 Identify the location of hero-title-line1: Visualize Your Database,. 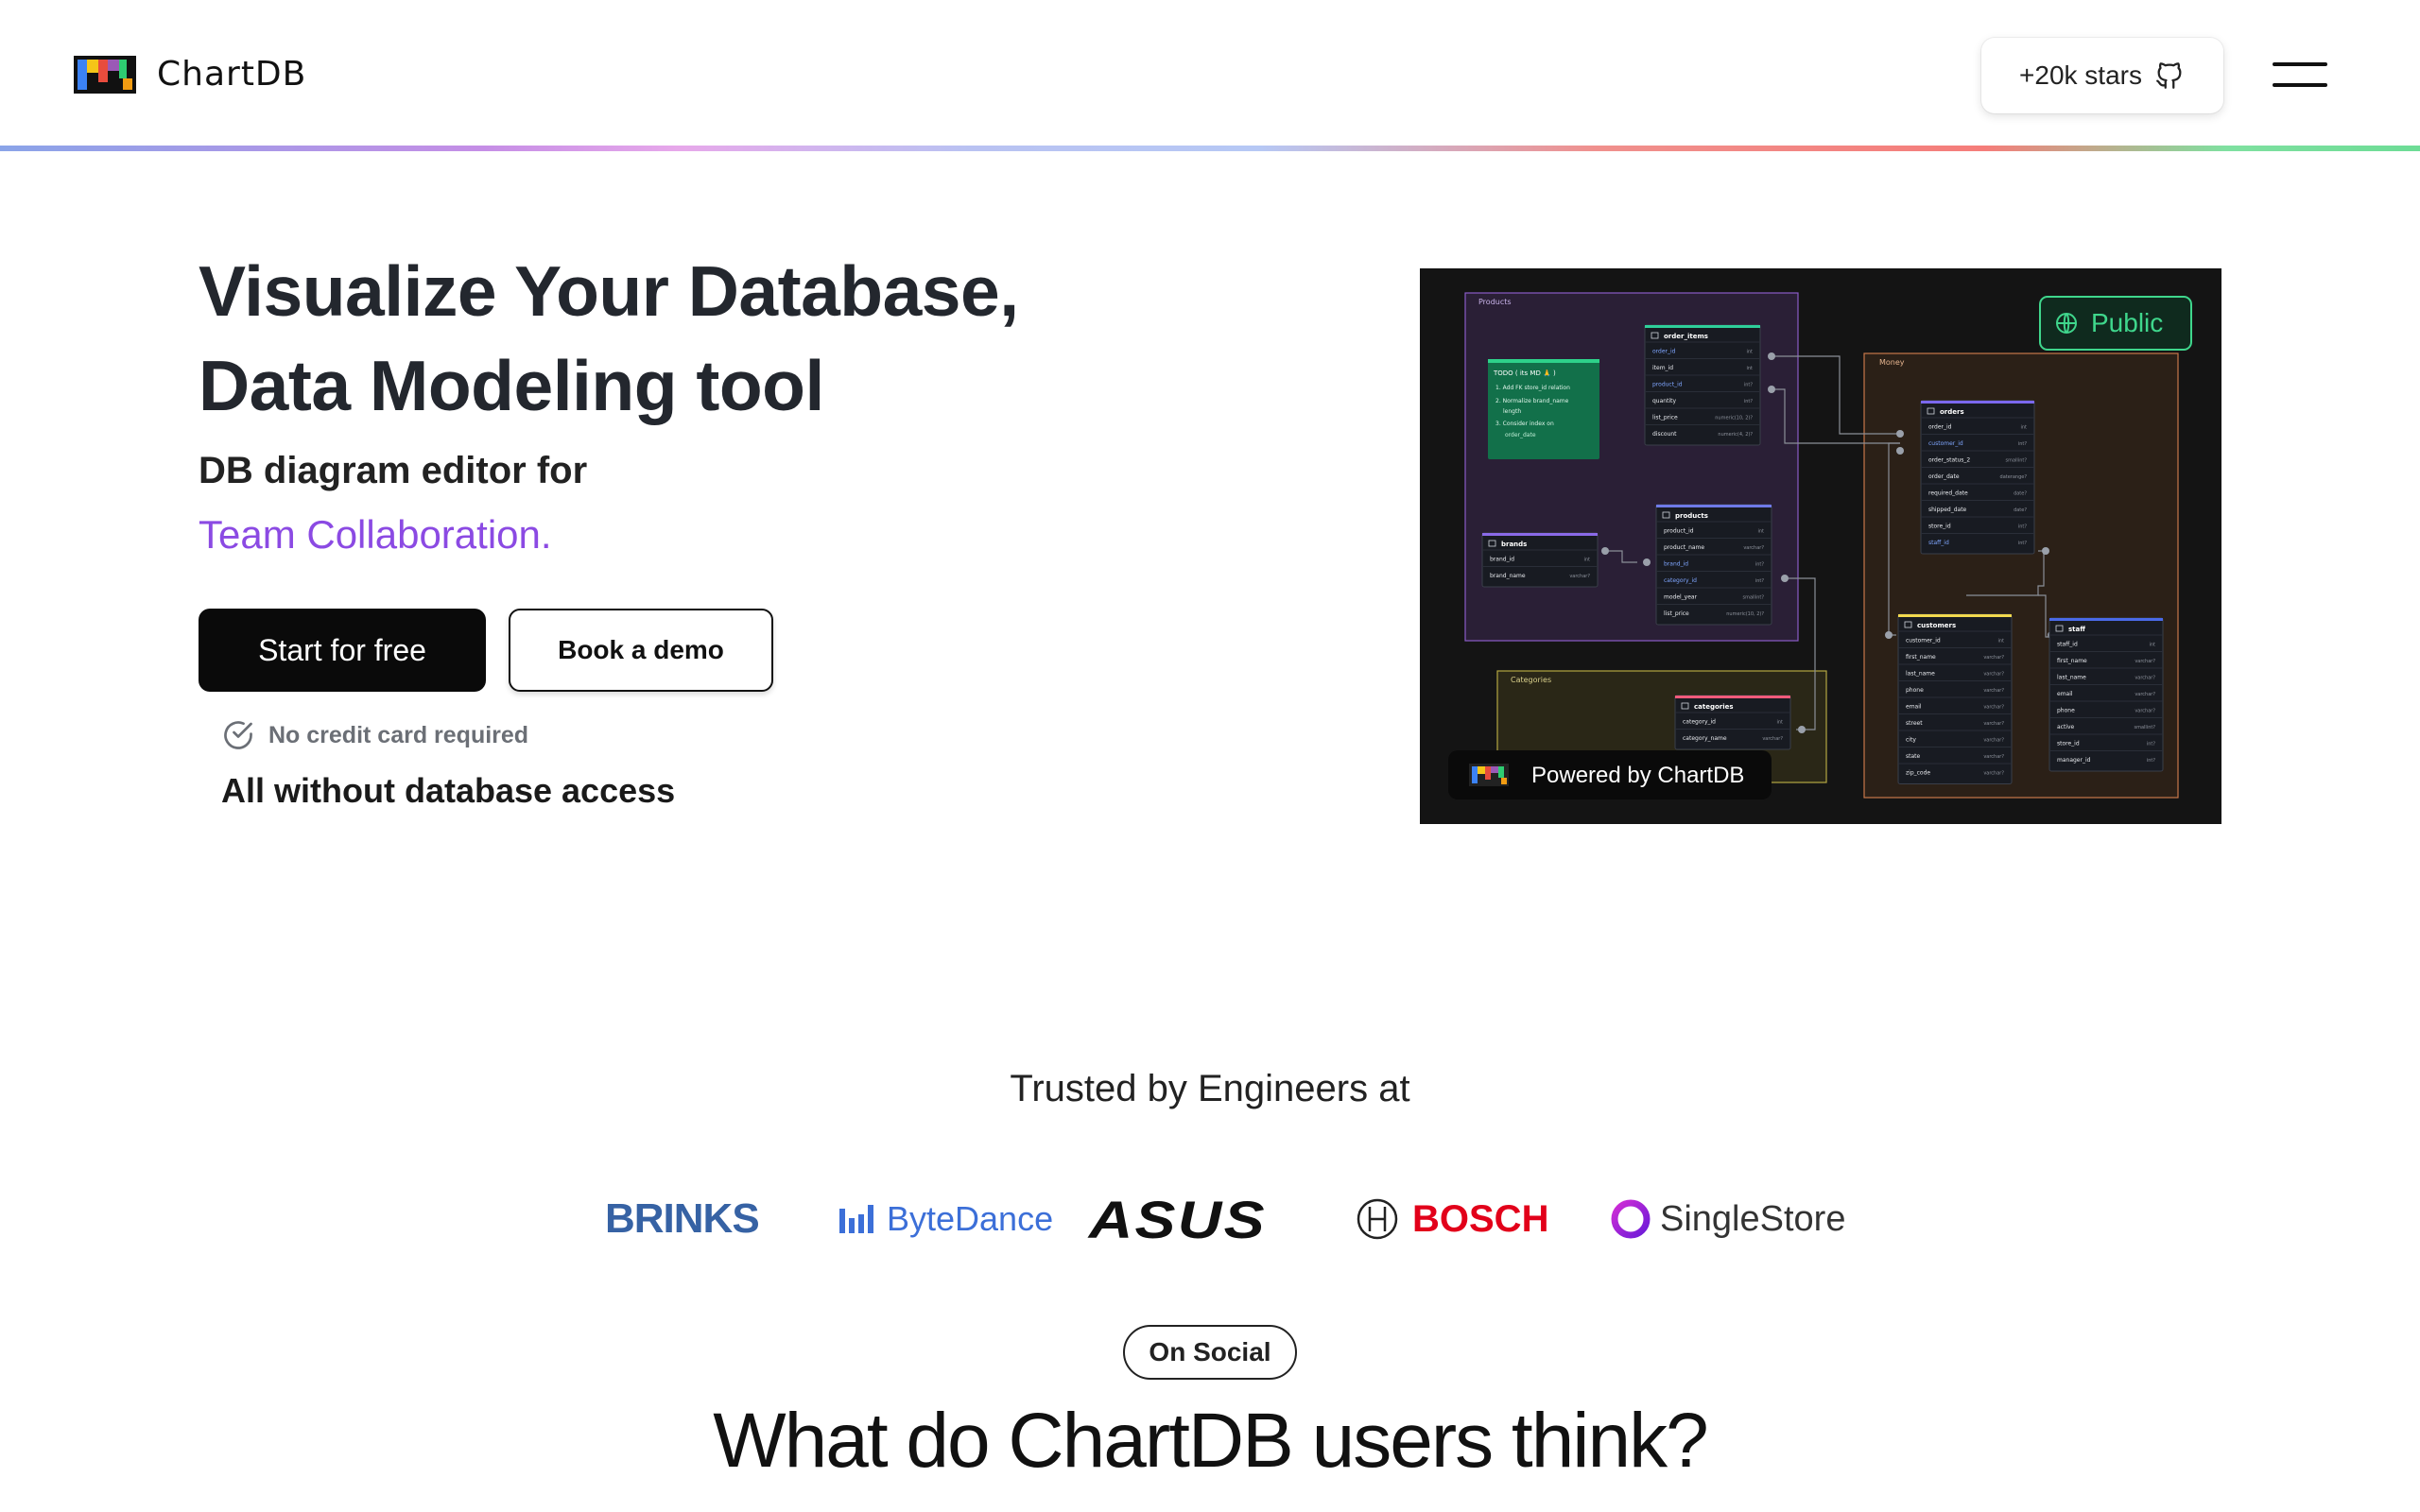
(609, 291).